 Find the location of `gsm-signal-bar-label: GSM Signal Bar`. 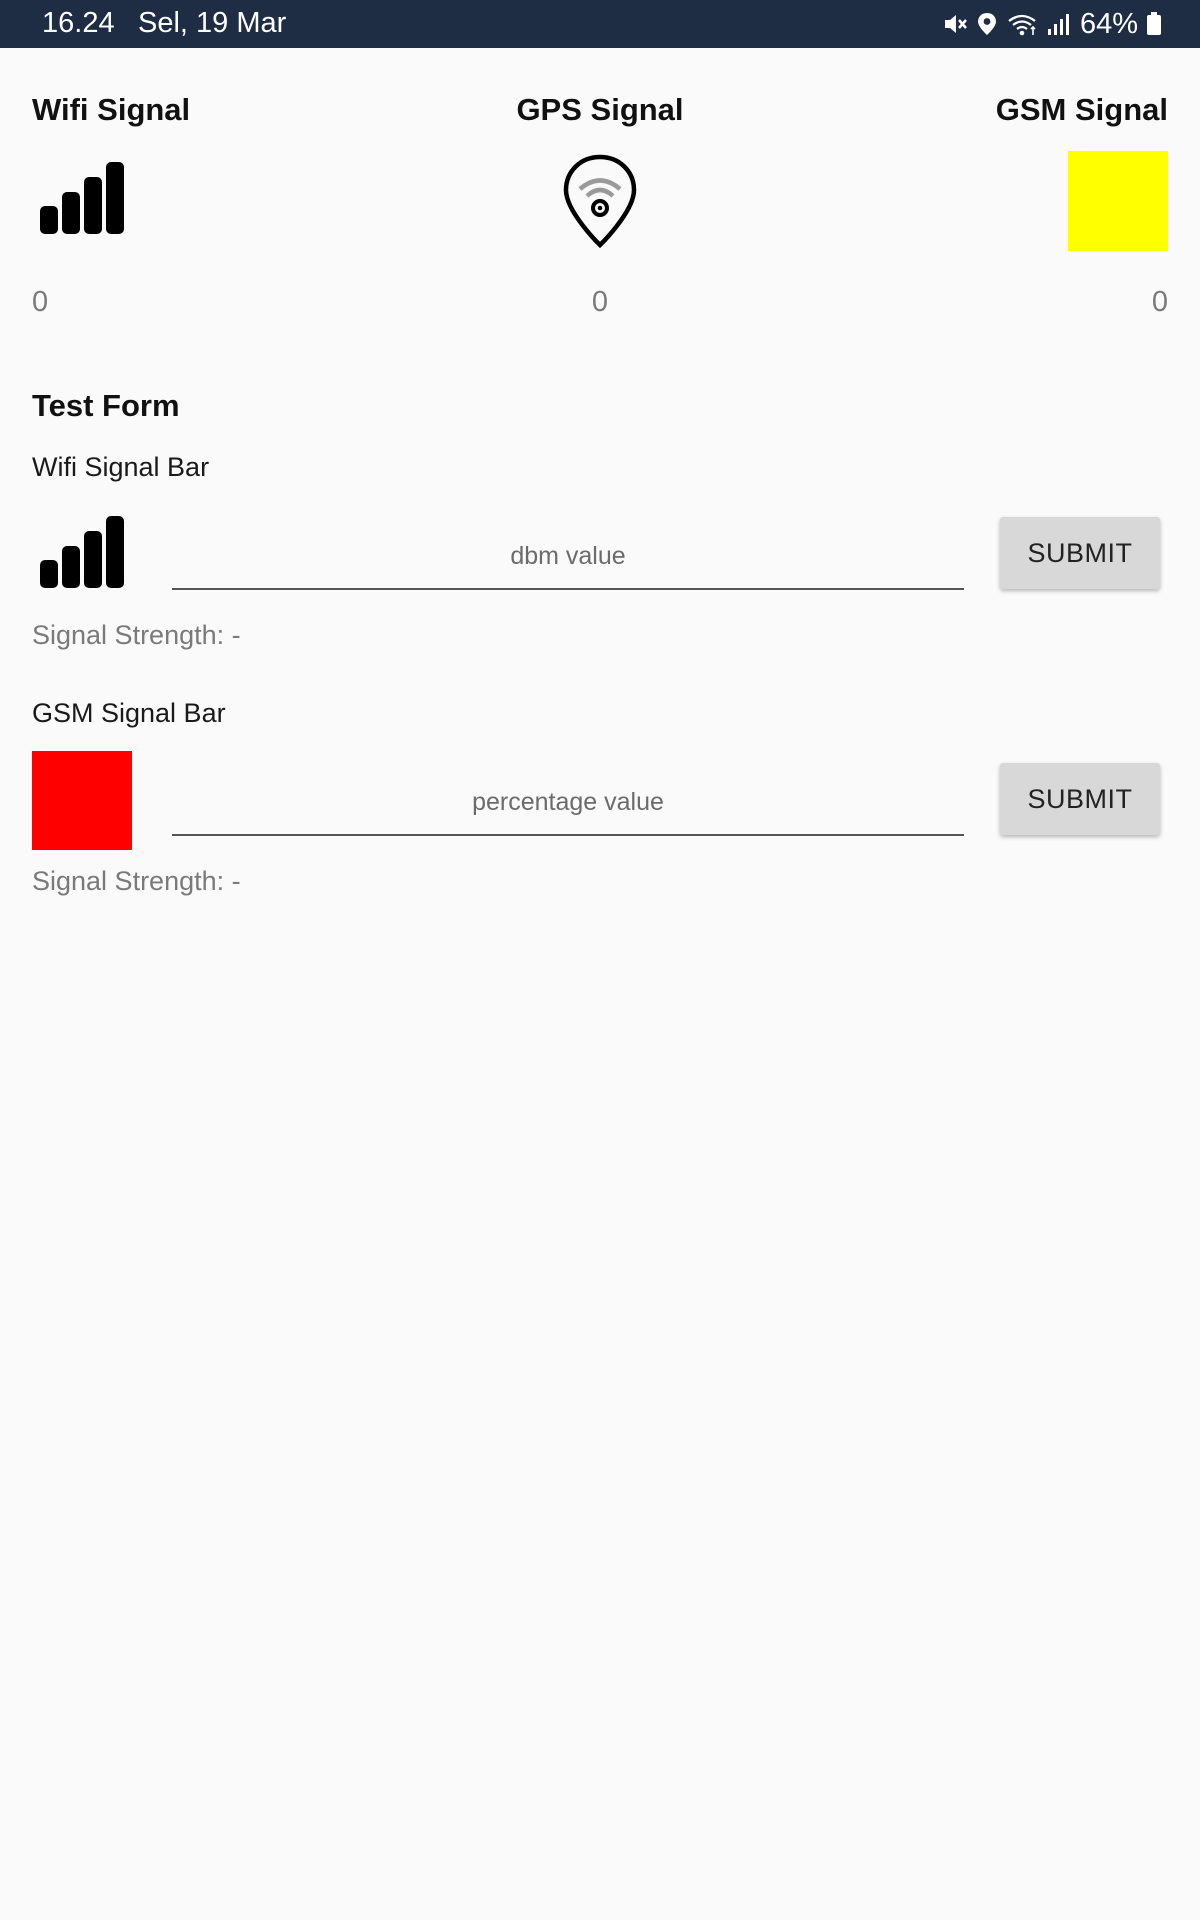

gsm-signal-bar-label: GSM Signal Bar is located at coordinates (129, 713).